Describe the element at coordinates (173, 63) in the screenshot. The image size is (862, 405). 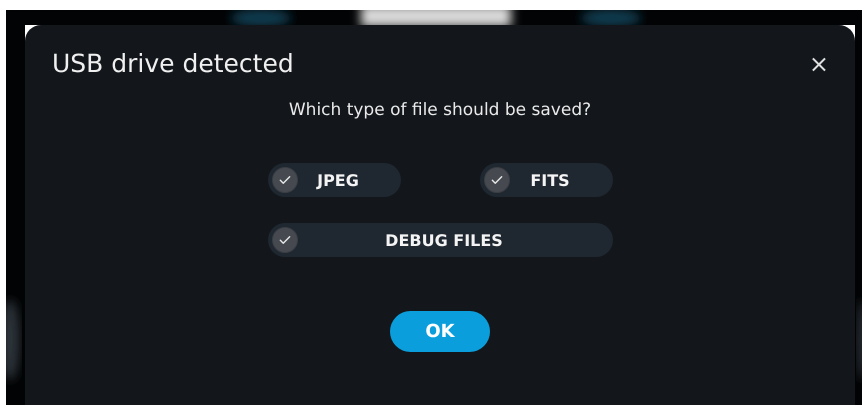
I see `dialog-title: USB drive detected` at that location.